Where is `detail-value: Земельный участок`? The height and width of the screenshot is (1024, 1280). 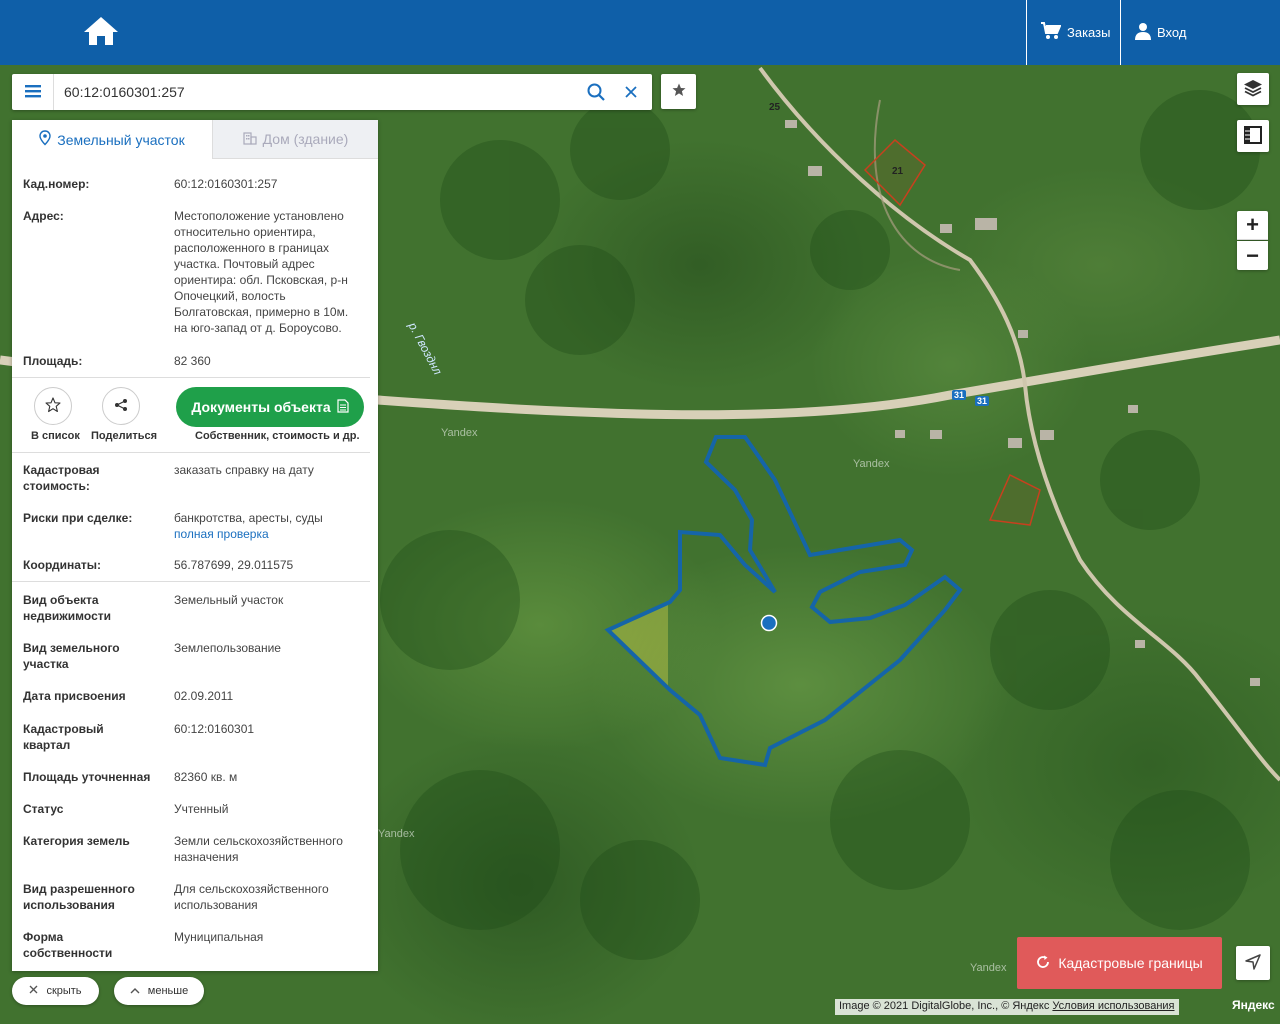 detail-value: Земельный участок is located at coordinates (271, 600).